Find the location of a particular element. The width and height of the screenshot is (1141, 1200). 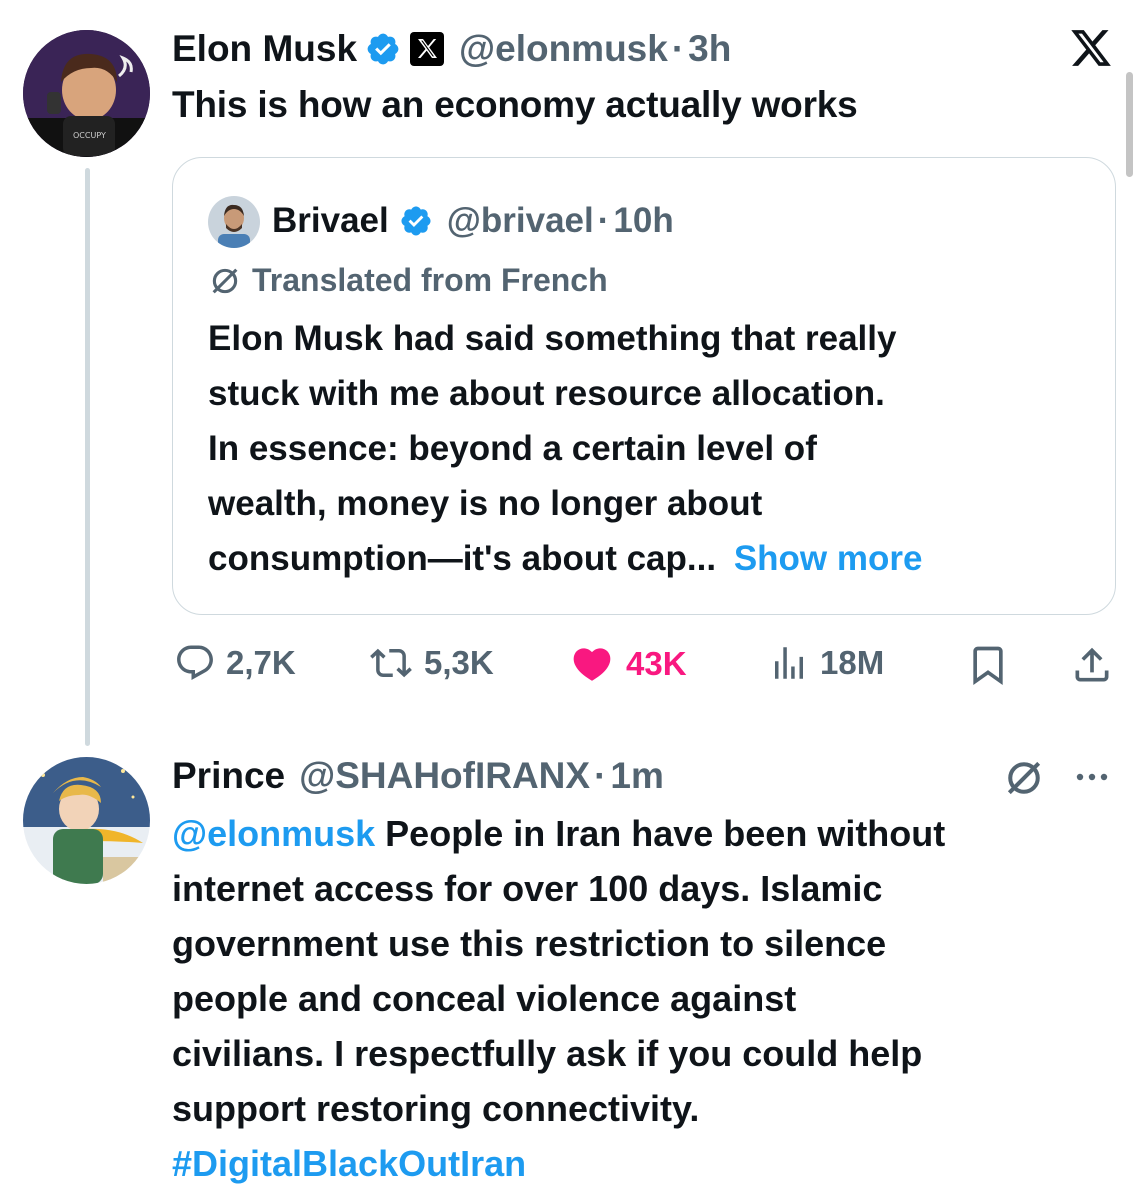

heart-icon is located at coordinates (597, 664).